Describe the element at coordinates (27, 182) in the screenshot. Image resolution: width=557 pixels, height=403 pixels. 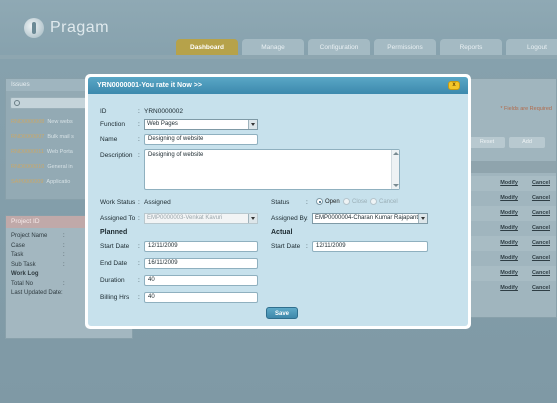
I see `issue-id: SAP0000009` at that location.